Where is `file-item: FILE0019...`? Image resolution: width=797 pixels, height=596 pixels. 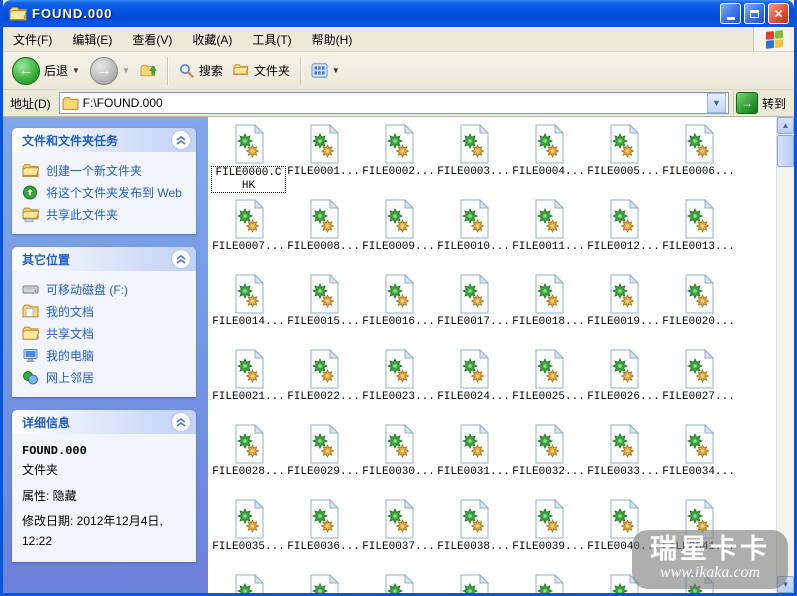
file-item: FILE0019... is located at coordinates (623, 308).